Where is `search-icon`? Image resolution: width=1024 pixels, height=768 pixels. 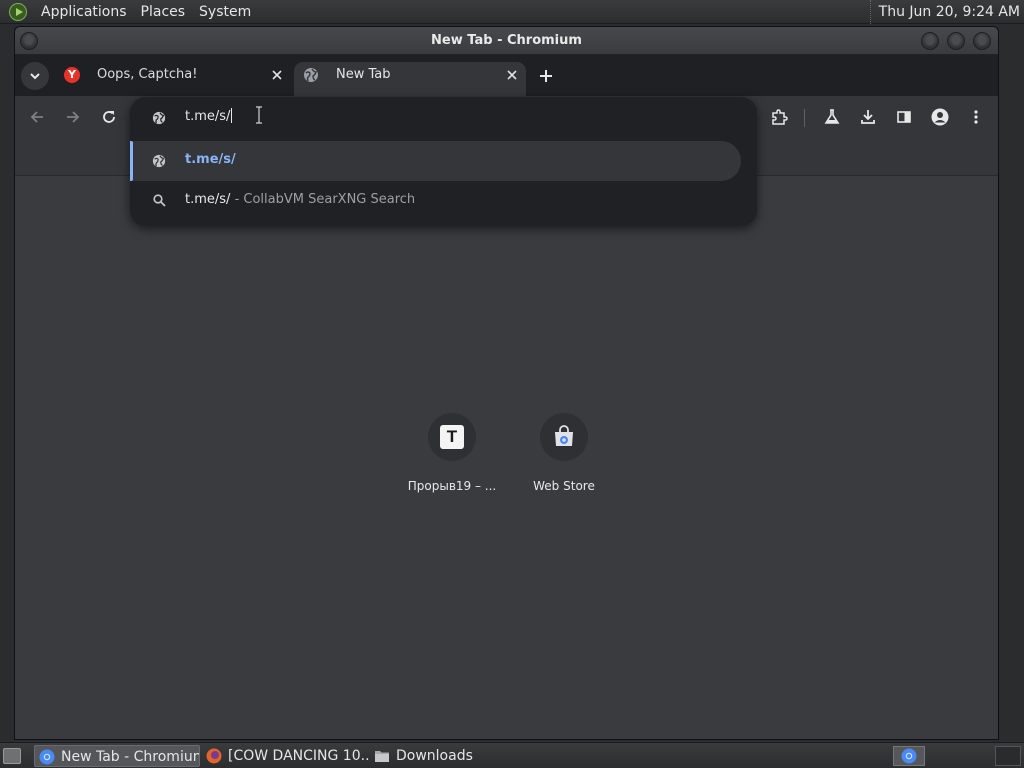 search-icon is located at coordinates (159, 200).